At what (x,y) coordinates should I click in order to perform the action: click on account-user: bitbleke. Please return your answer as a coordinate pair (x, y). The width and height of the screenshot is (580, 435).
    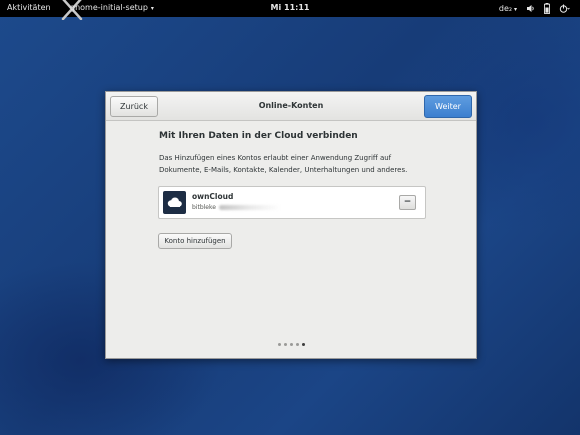
    Looking at the image, I should click on (204, 207).